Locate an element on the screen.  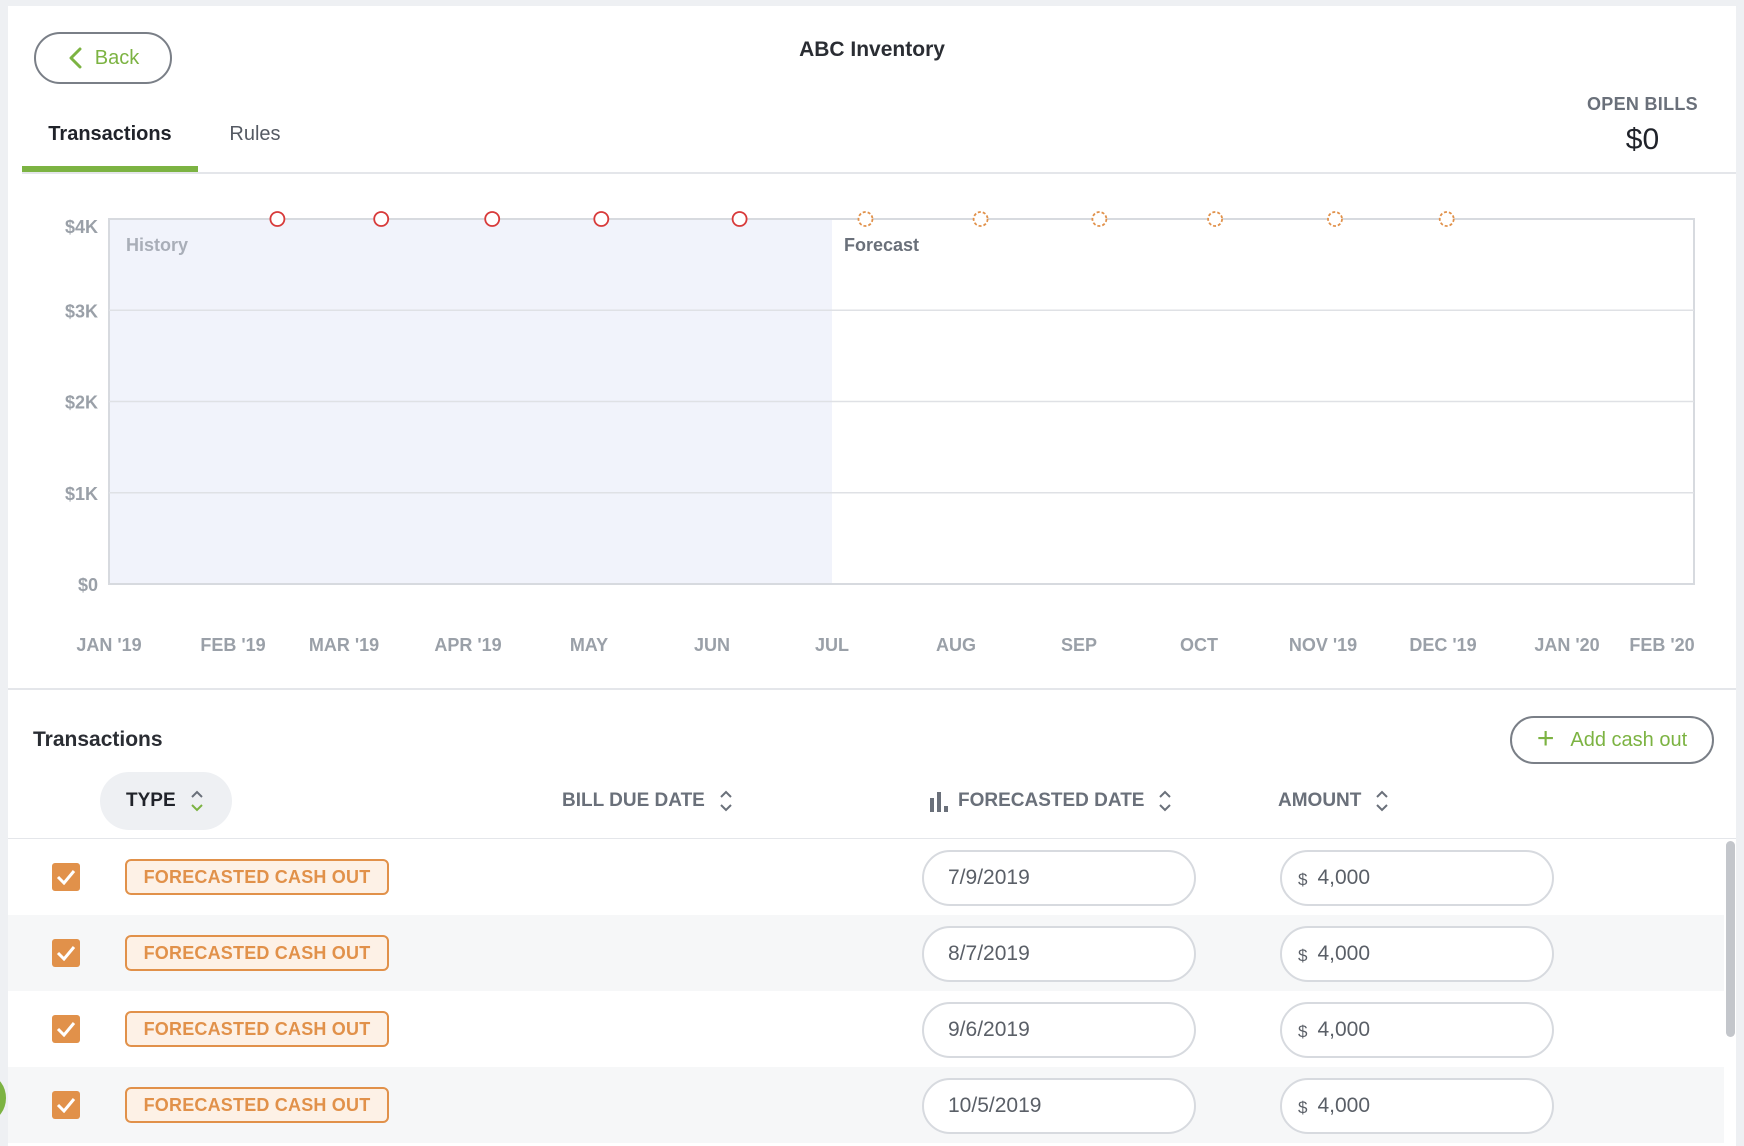
x-tick-label: AUG is located at coordinates (956, 645).